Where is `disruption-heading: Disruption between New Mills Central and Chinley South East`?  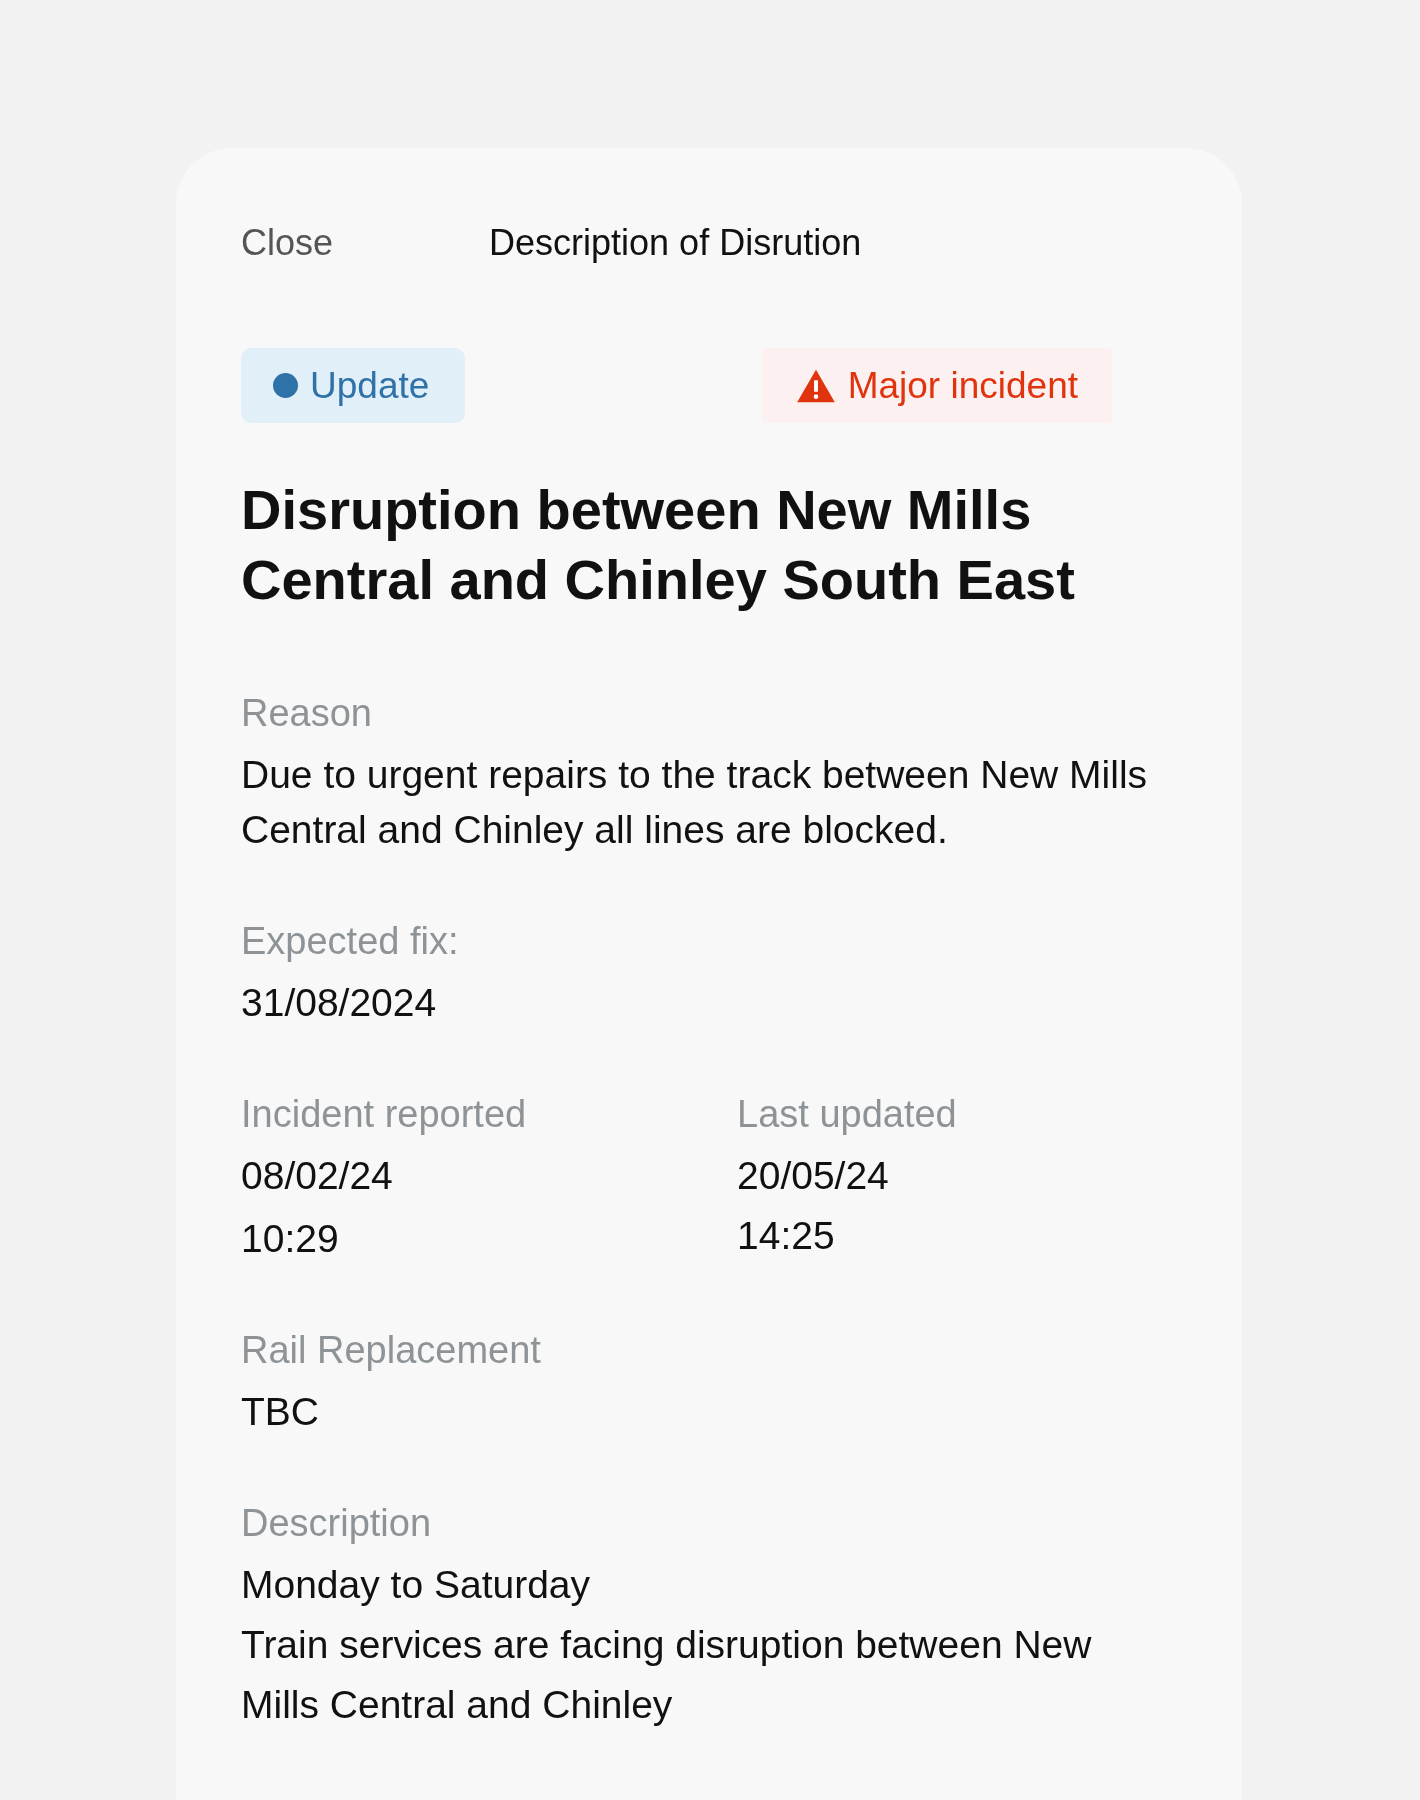 disruption-heading: Disruption between New Mills Central and Chinley South East is located at coordinates (658, 545).